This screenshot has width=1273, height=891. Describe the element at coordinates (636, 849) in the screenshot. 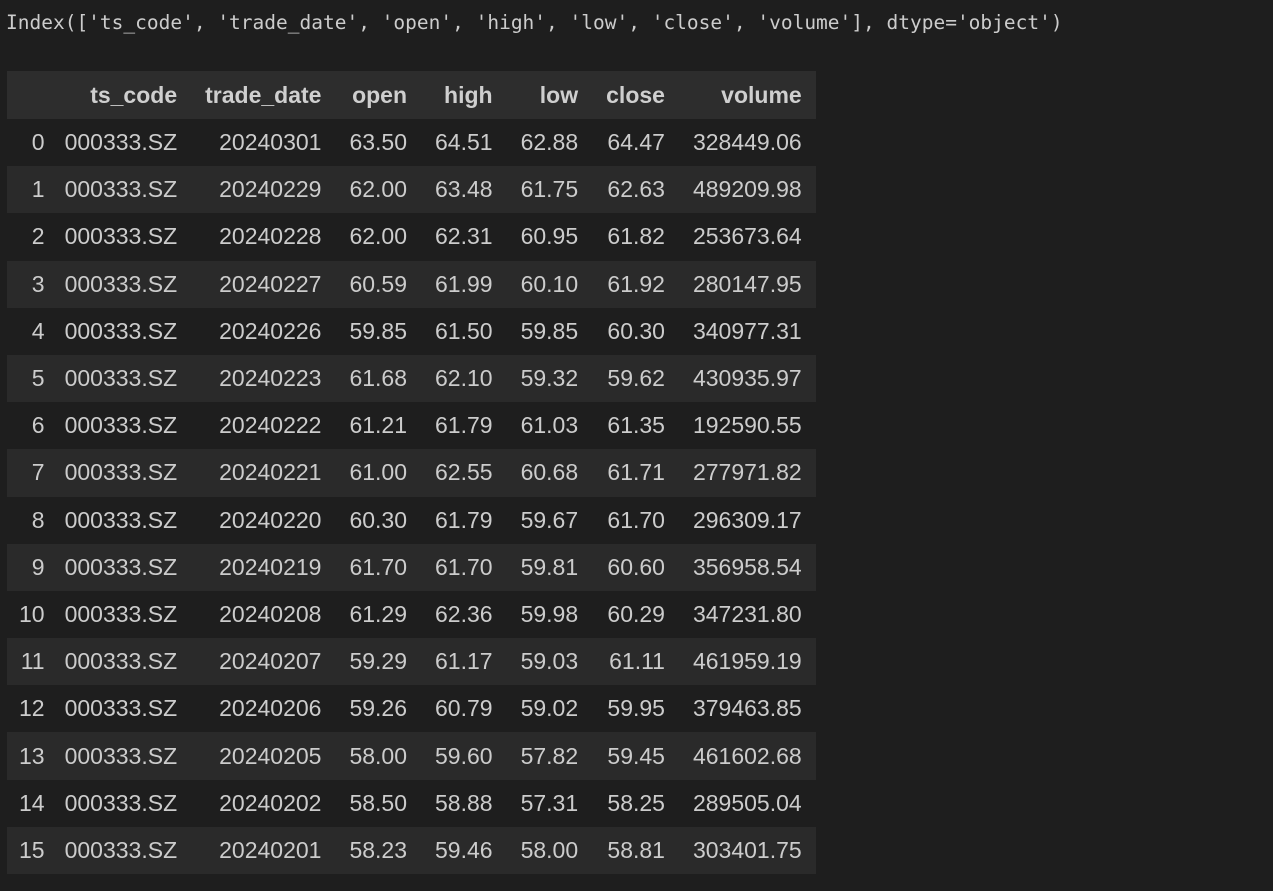

I see `cell-close: 58.81` at that location.